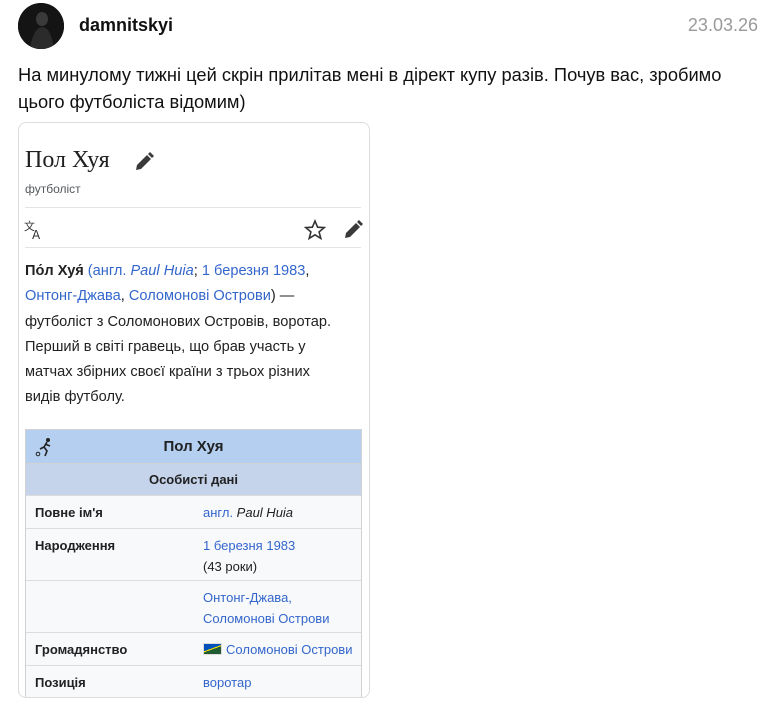 This screenshot has width=773, height=709. I want to click on lead-semicolon: ;, so click(197, 271).